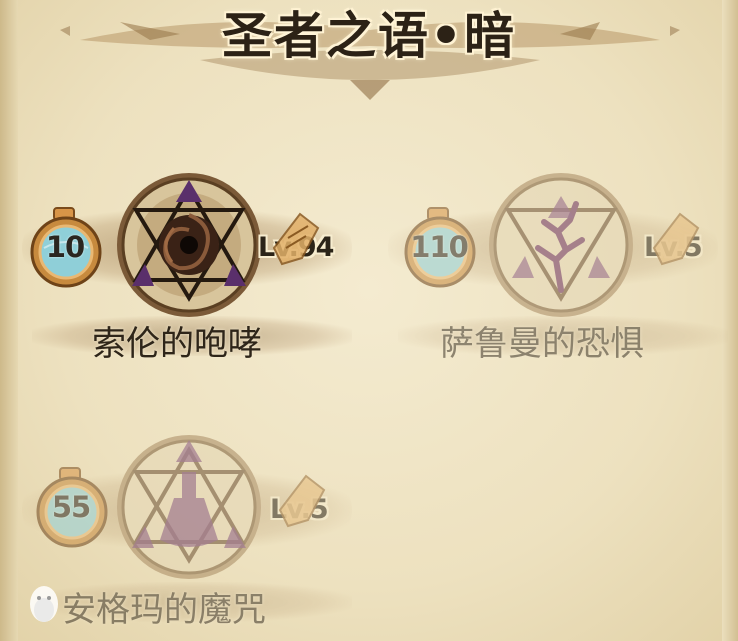 The width and height of the screenshot is (738, 641). What do you see at coordinates (189, 245) in the screenshot?
I see `dark-vortex-triangle-icon` at bounding box center [189, 245].